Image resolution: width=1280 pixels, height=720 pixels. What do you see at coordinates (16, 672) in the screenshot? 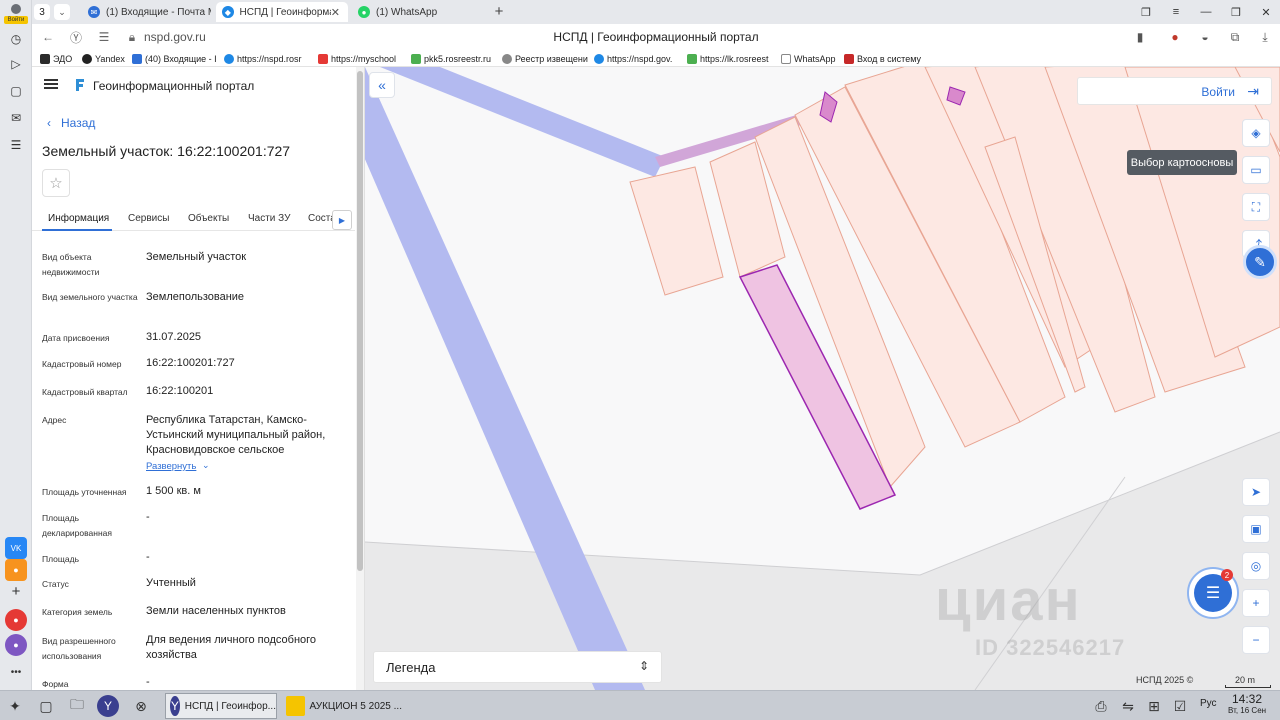
I see `more-icon: •••` at bounding box center [16, 672].